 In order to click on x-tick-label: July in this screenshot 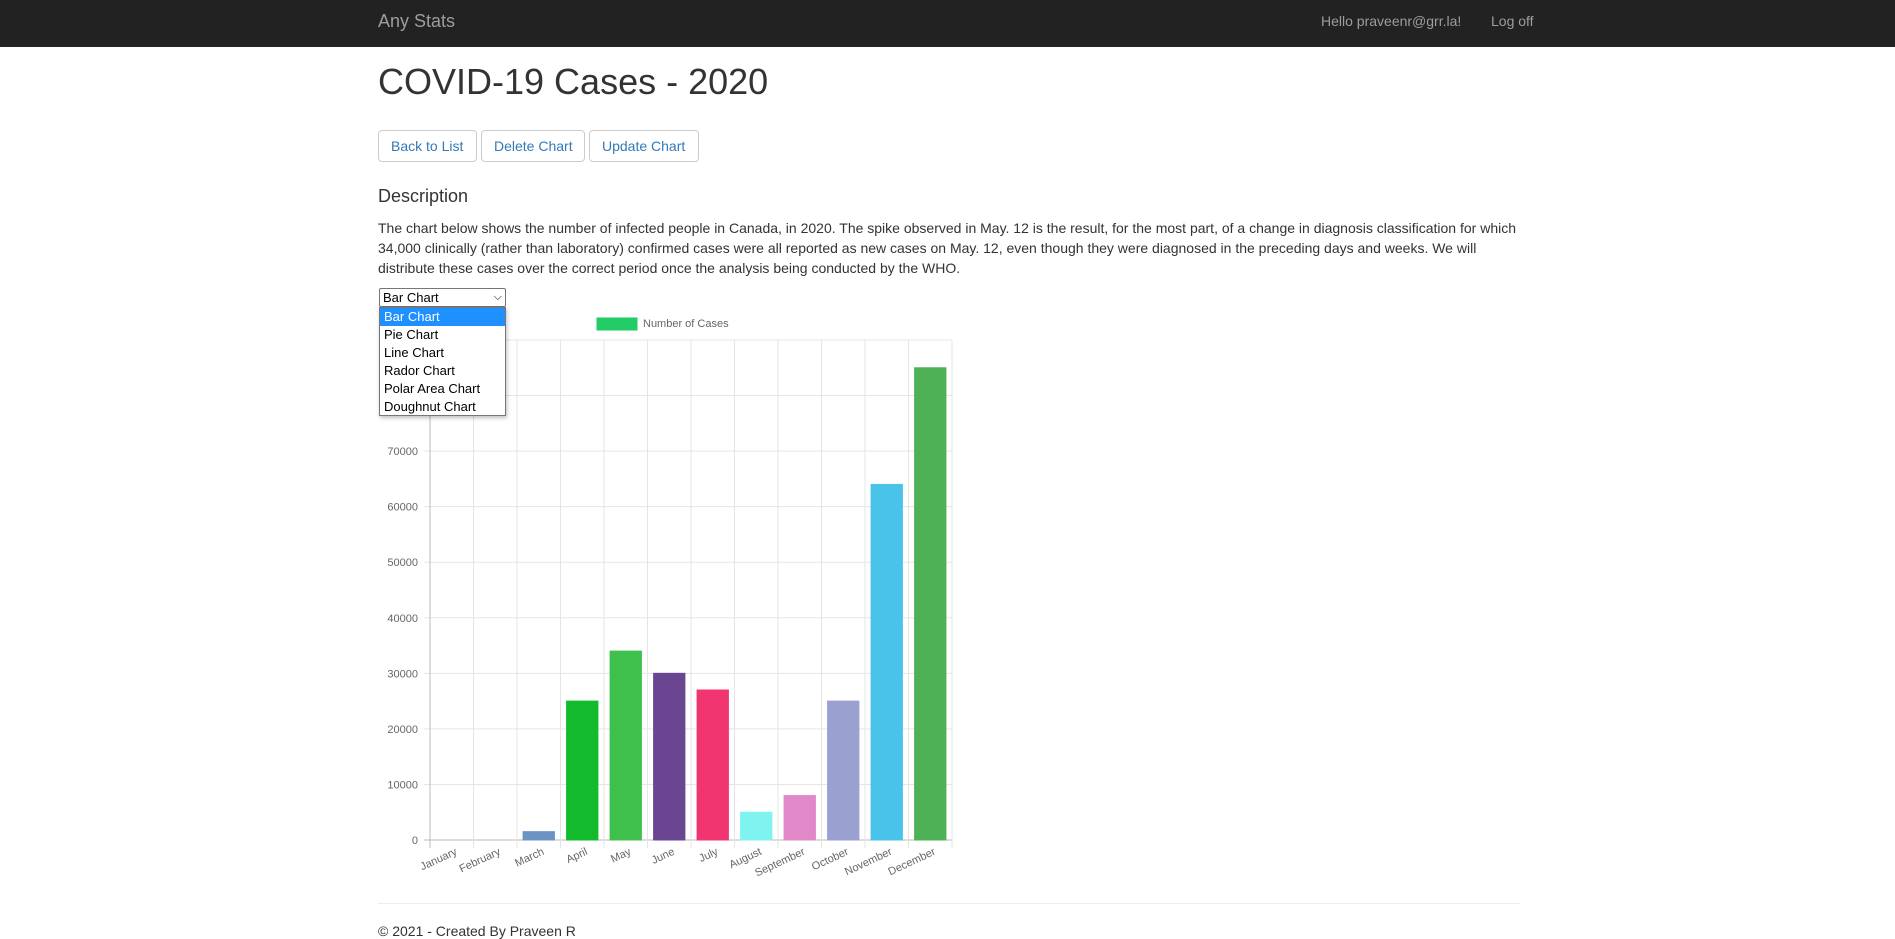, I will do `click(708, 855)`.